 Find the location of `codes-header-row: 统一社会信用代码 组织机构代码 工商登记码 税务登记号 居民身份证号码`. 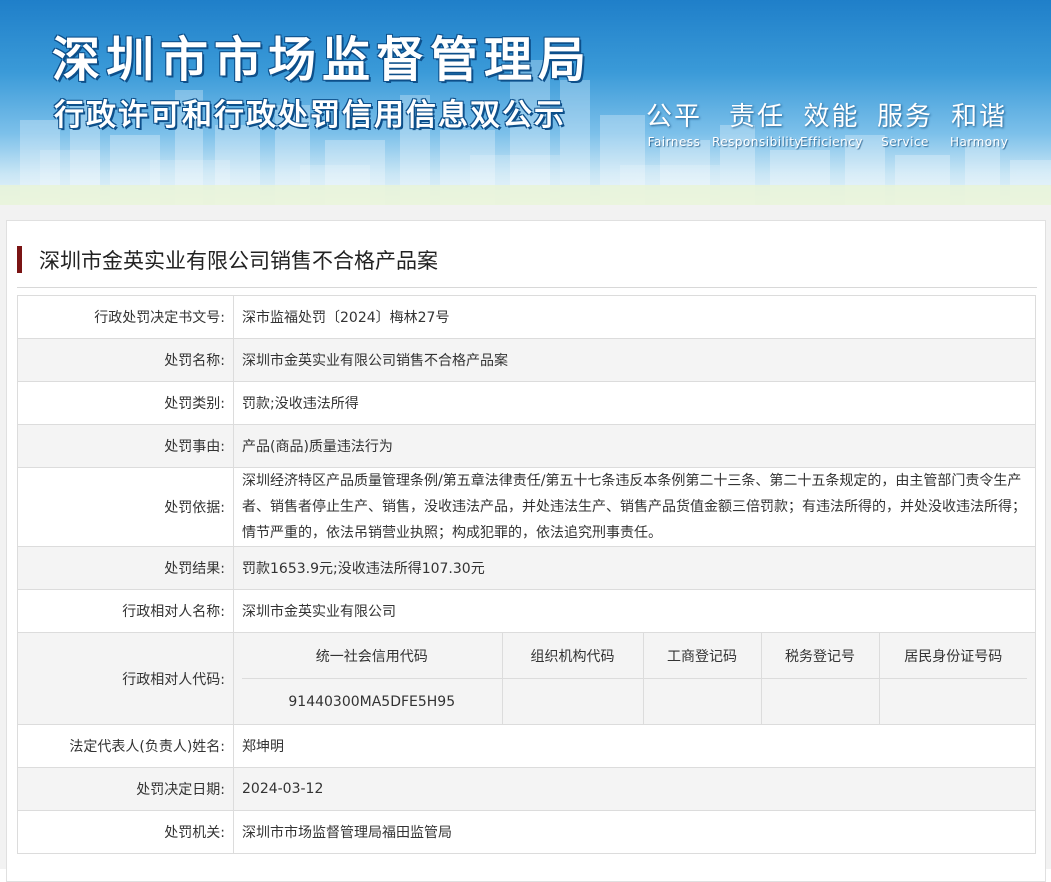

codes-header-row: 统一社会信用代码 组织机构代码 工商登记码 税务登记号 居民身份证号码 is located at coordinates (634, 656).